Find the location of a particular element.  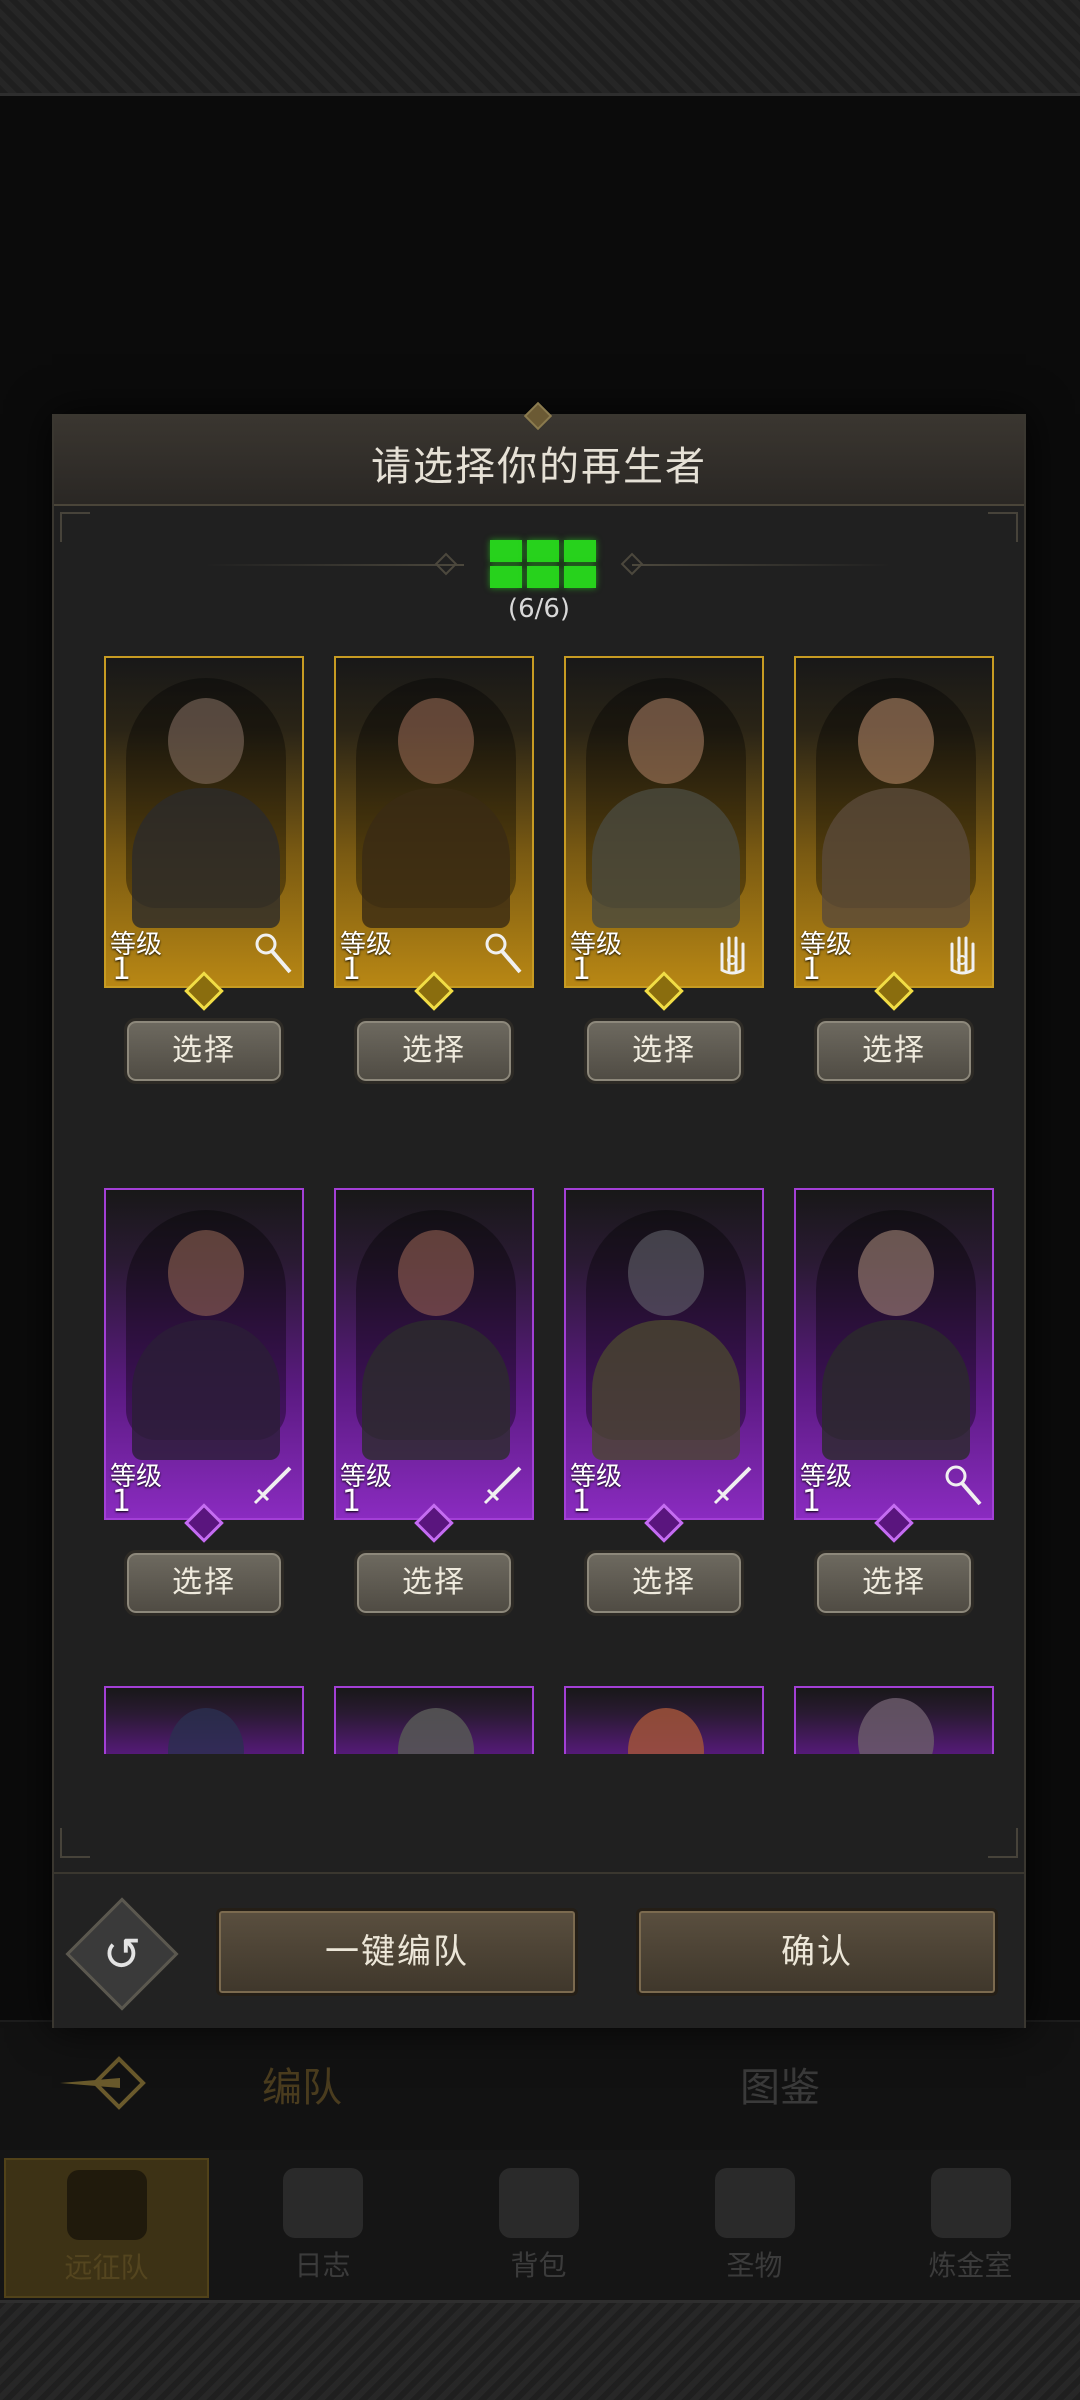

backpack-icon is located at coordinates (538, 2203).